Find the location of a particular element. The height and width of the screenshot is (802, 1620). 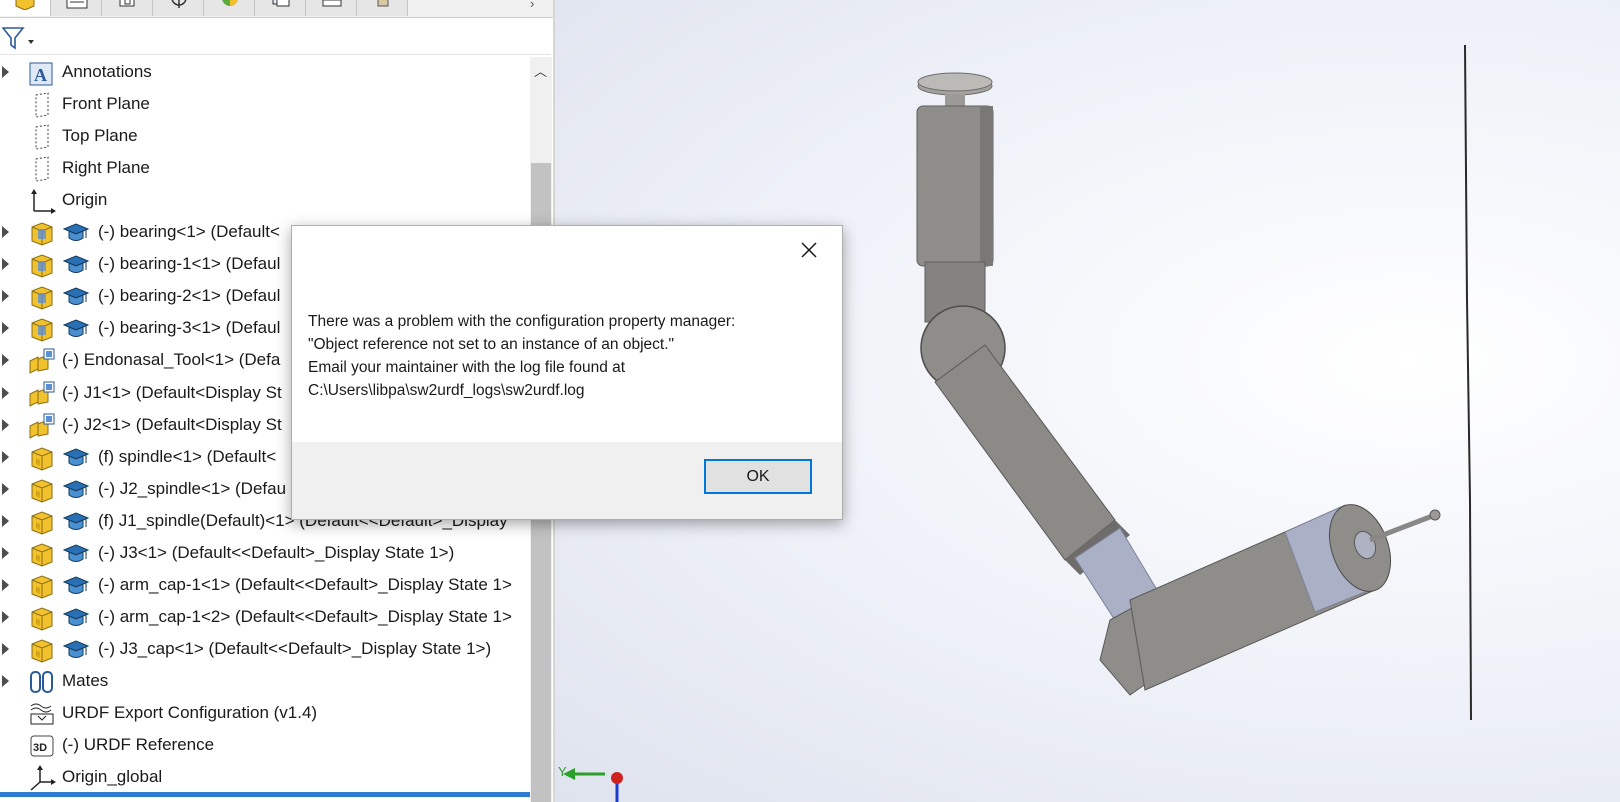

motion-study-icon is located at coordinates (332, 3).